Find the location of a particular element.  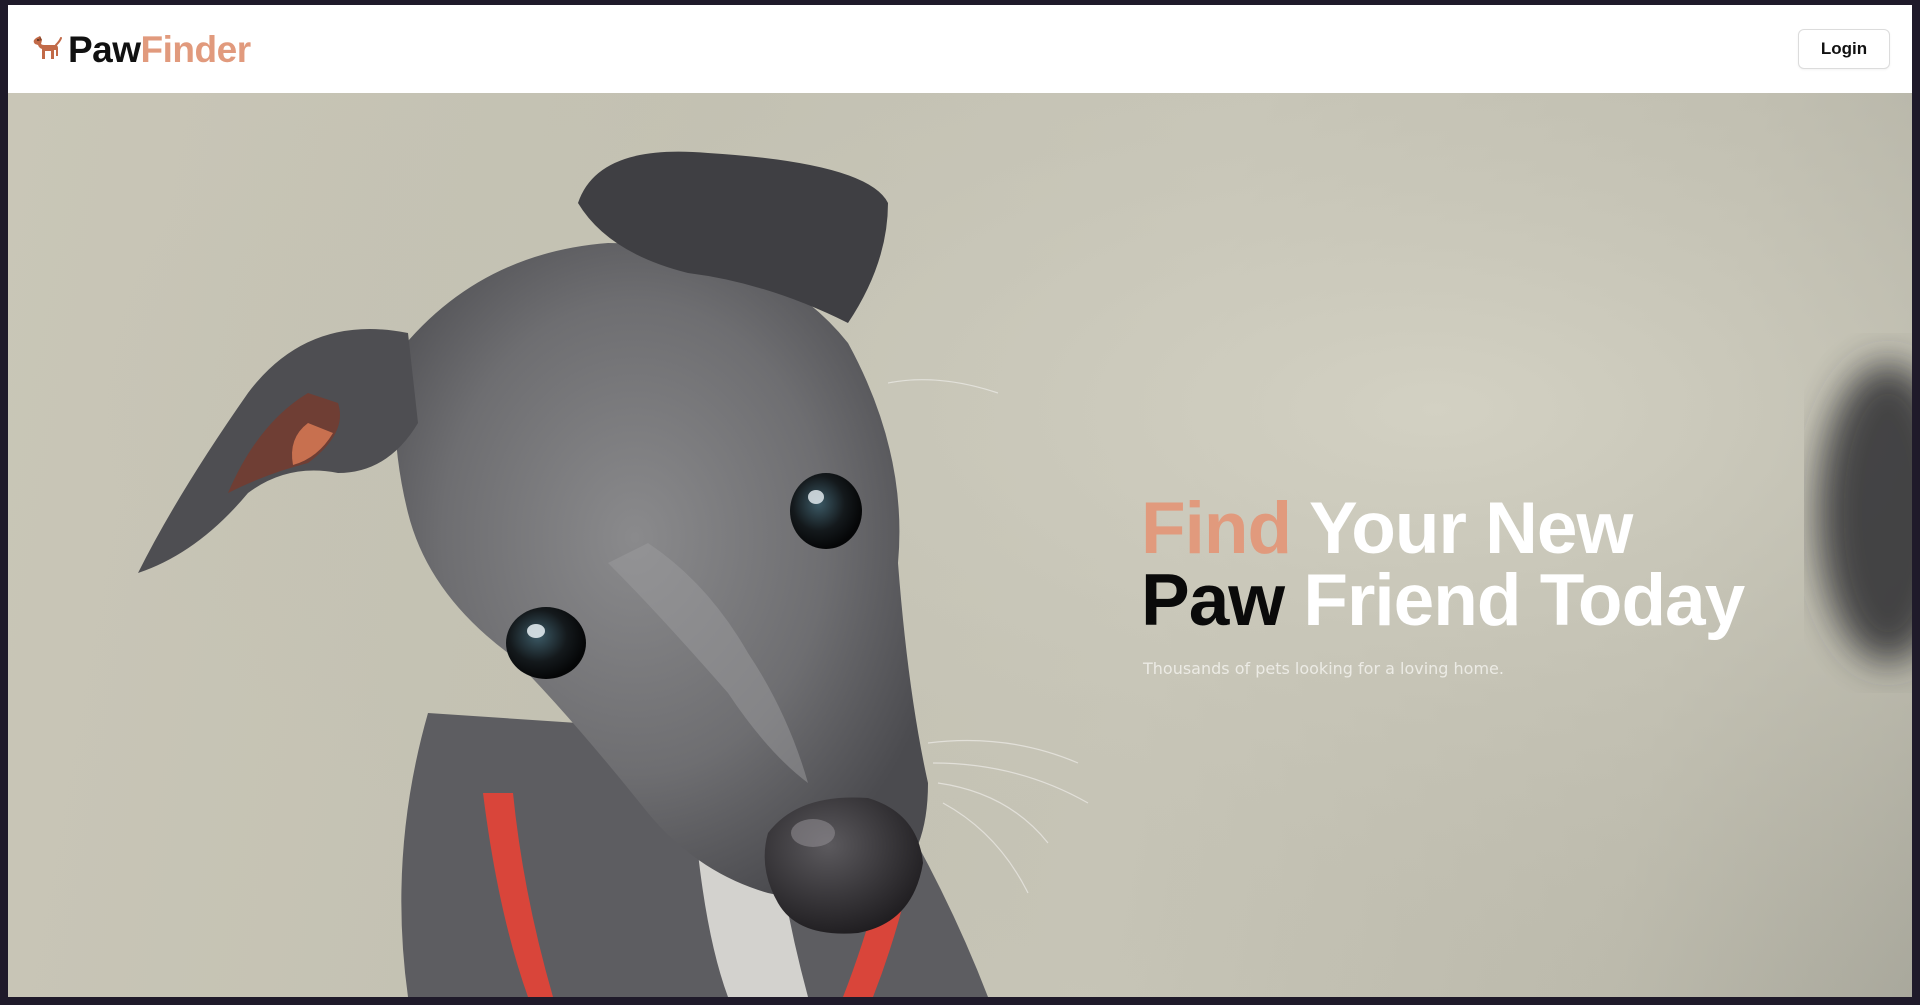

hero-headline: Find Your New Paw Friend Today is located at coordinates (1501, 564).